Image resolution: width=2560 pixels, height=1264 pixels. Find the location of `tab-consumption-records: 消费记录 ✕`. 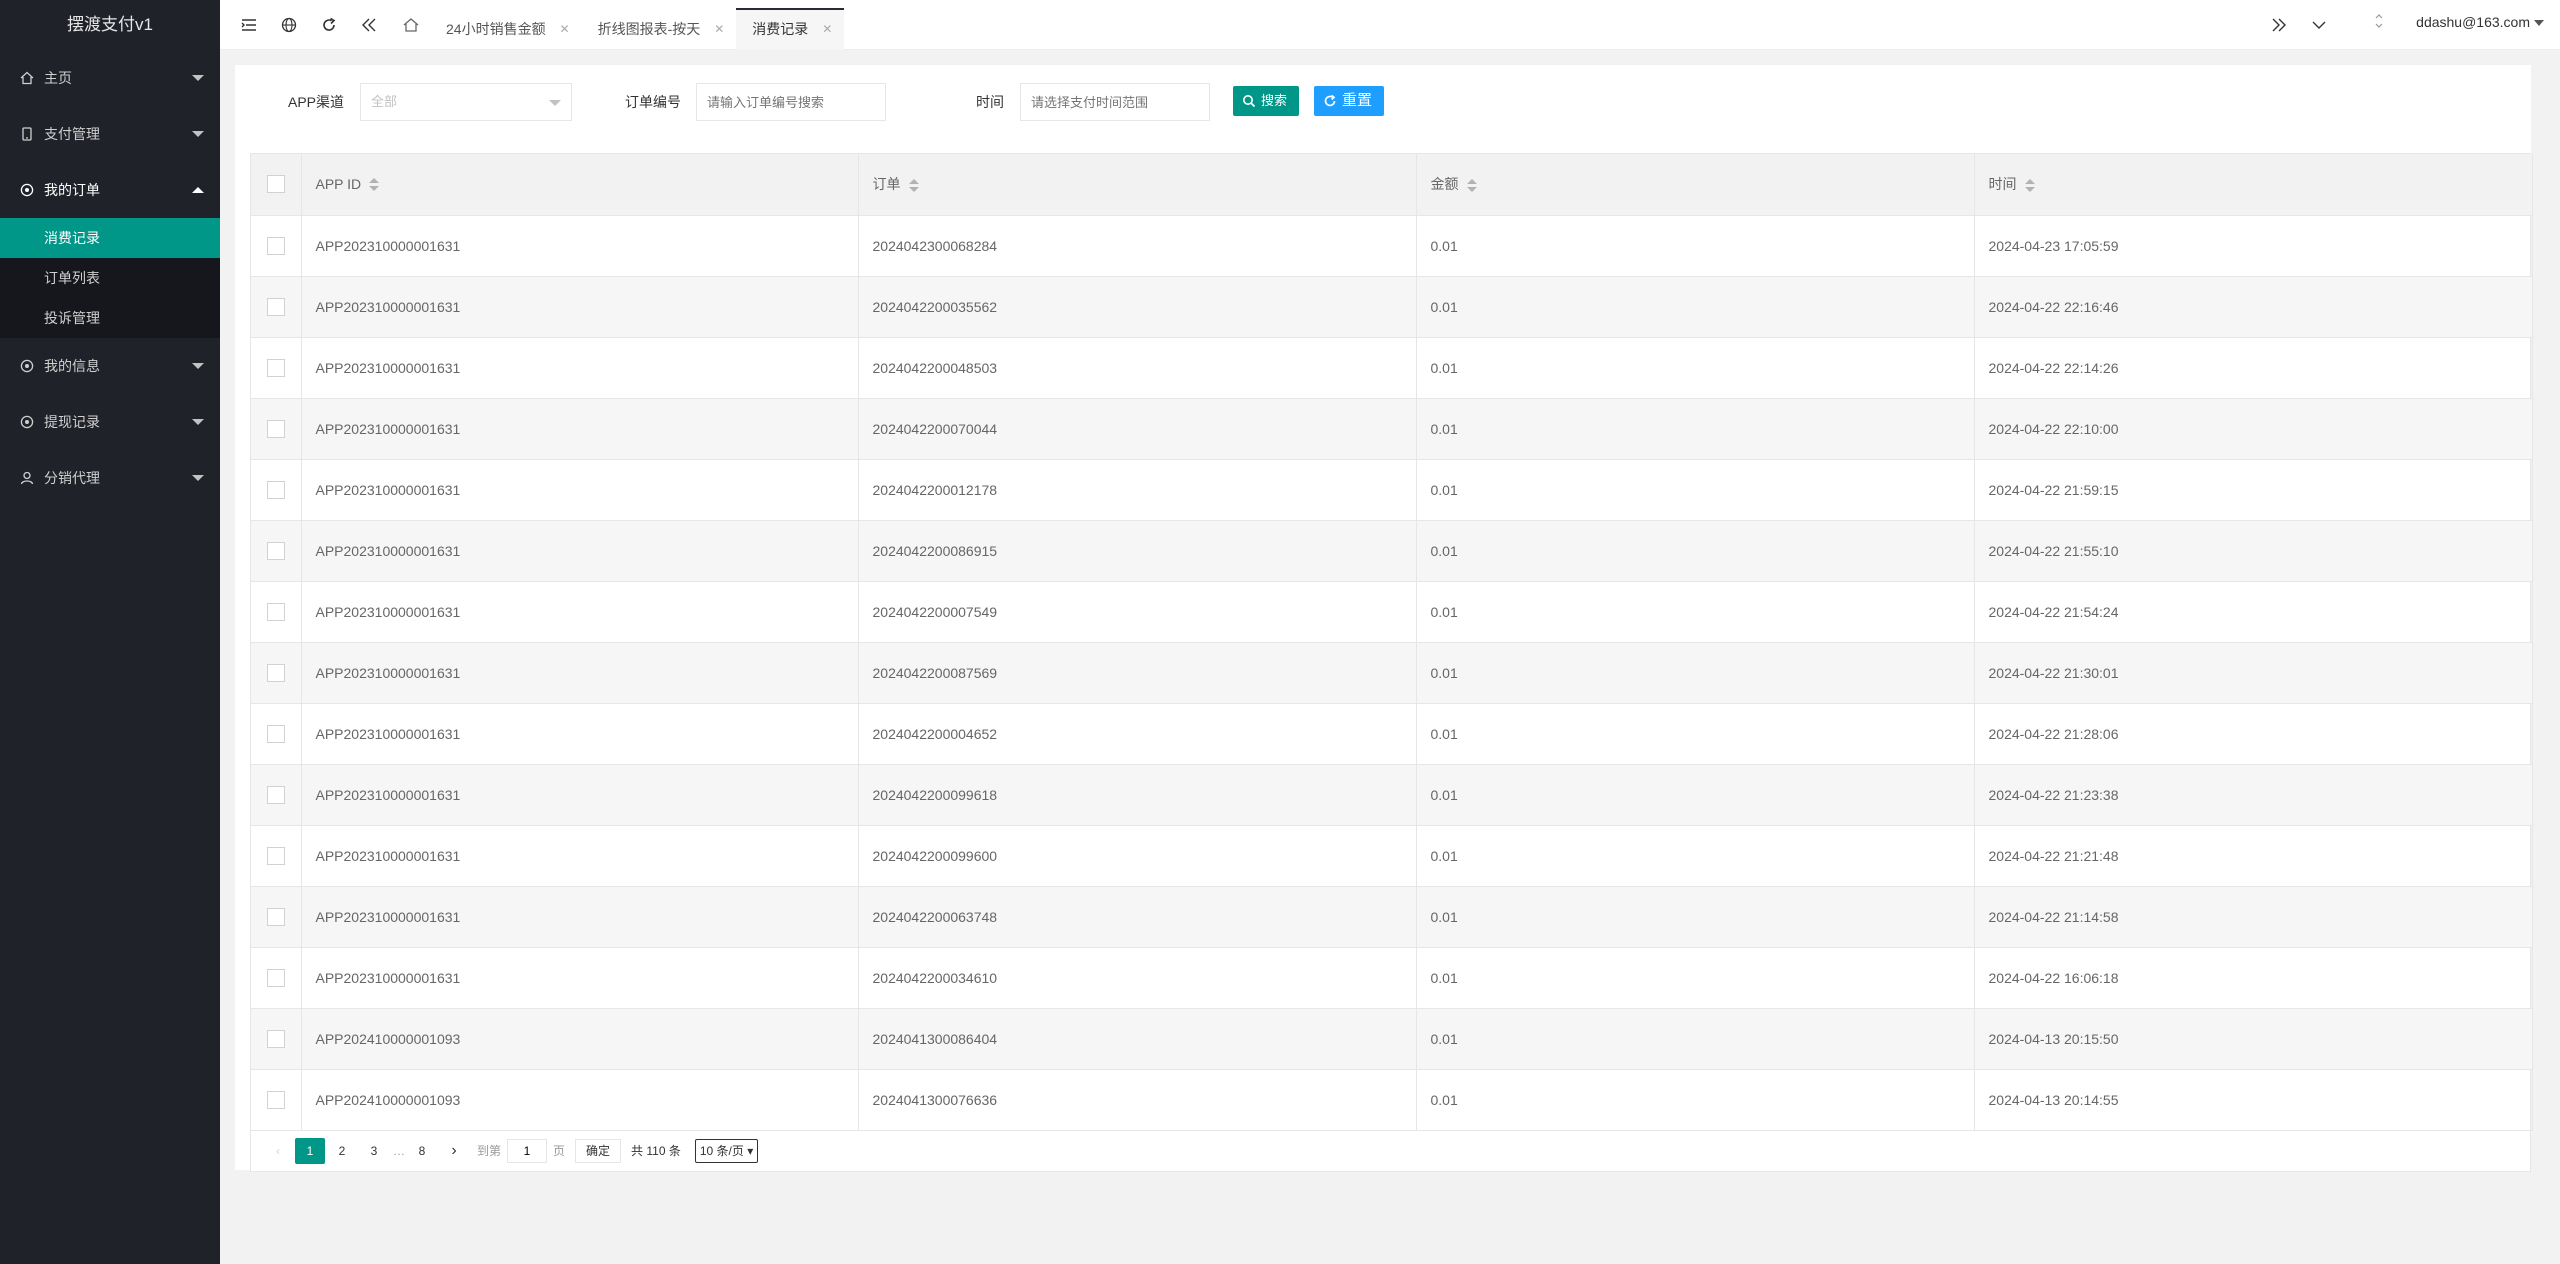

tab-consumption-records: 消费记录 ✕ is located at coordinates (790, 29).